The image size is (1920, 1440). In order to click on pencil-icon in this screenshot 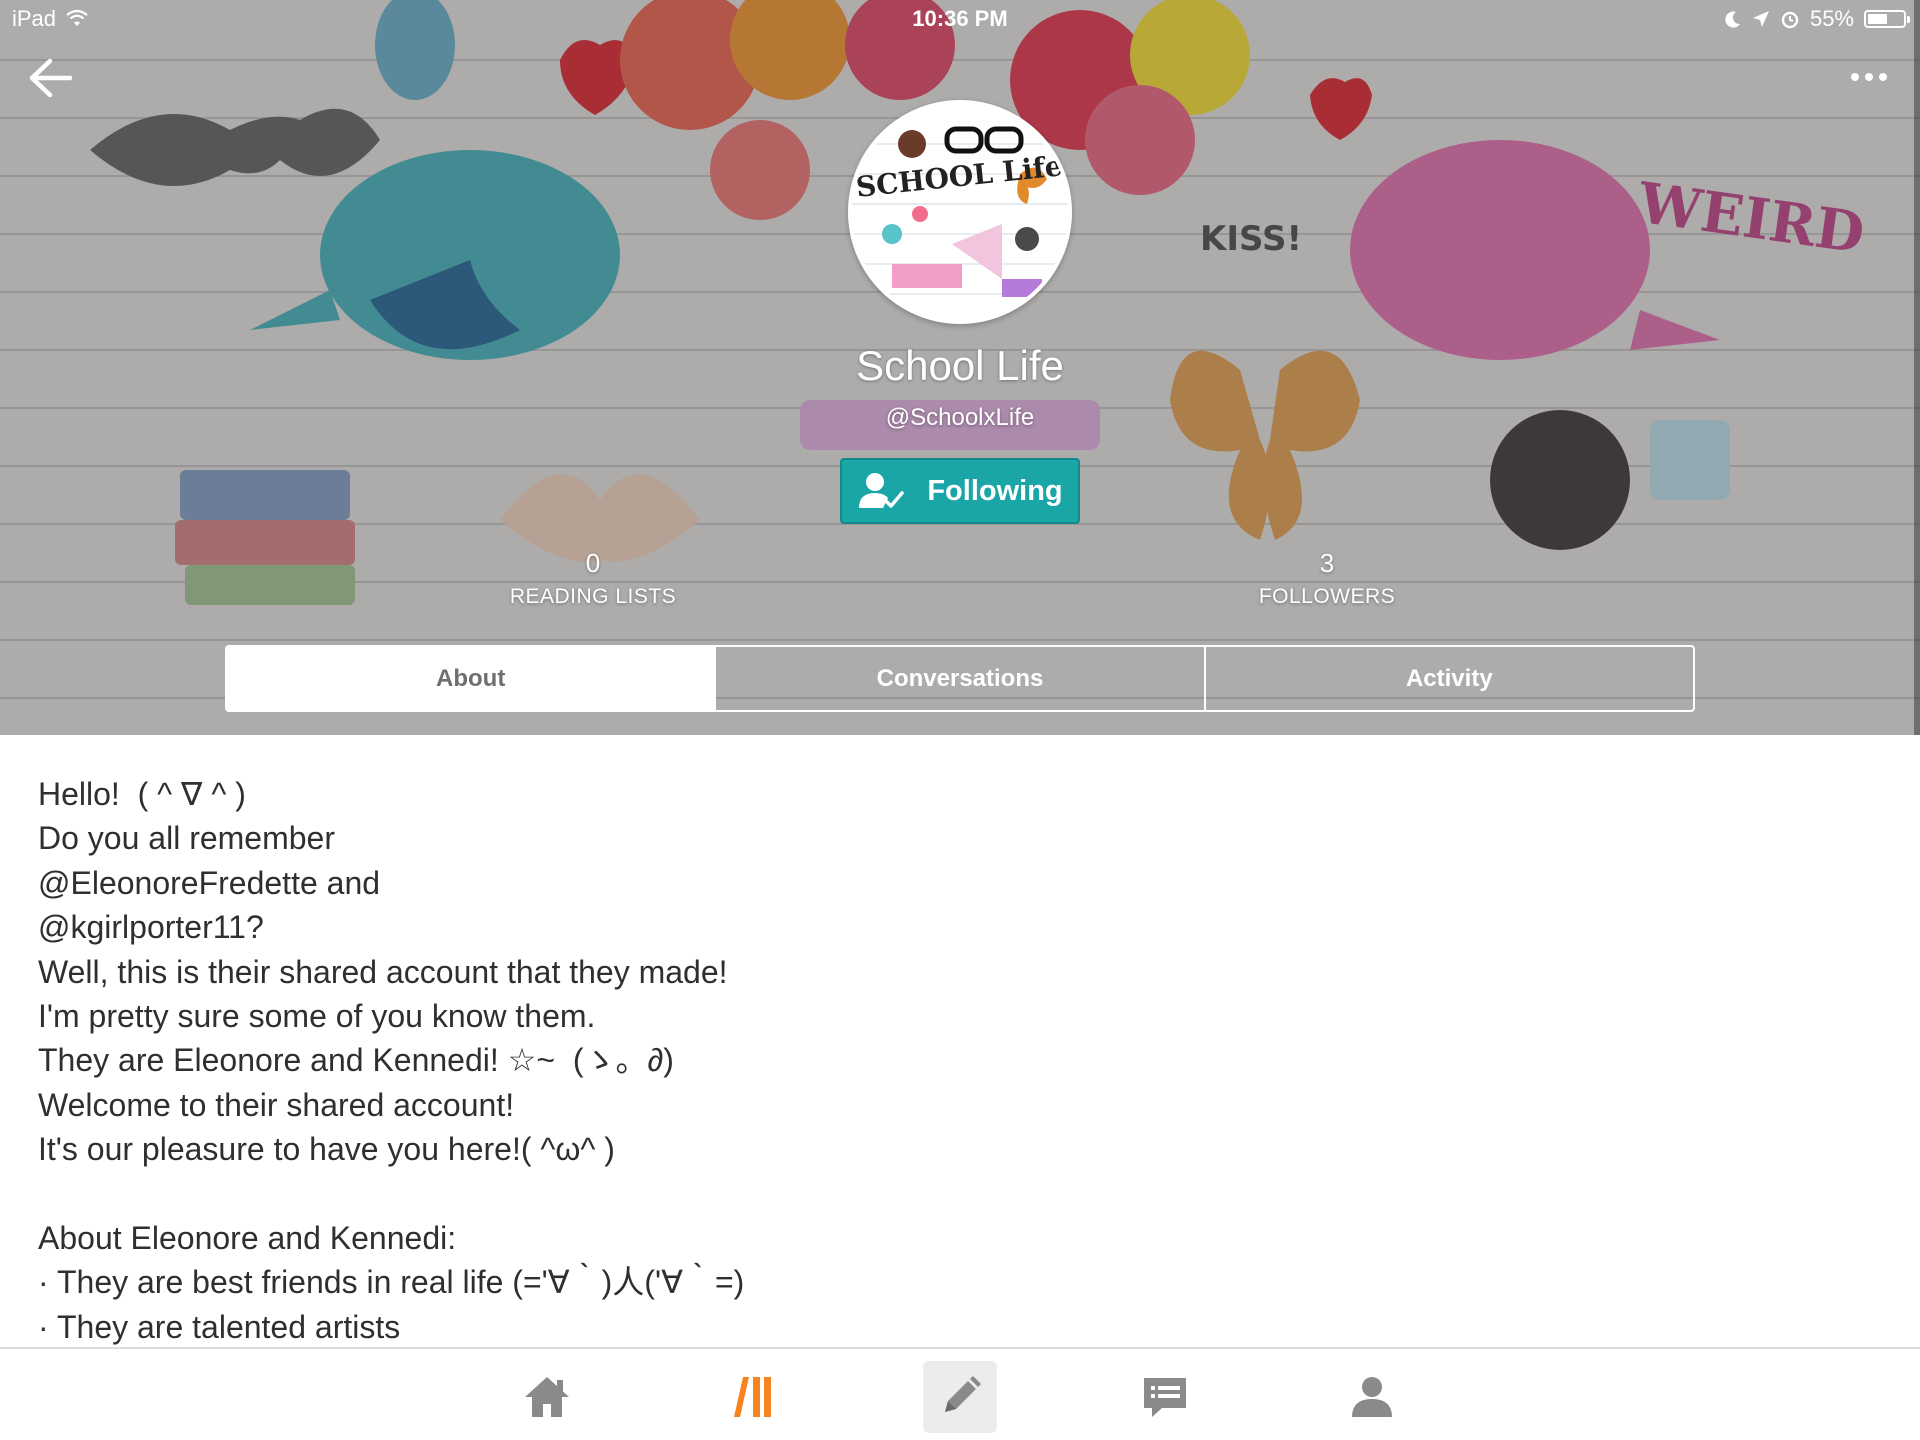, I will do `click(963, 1394)`.